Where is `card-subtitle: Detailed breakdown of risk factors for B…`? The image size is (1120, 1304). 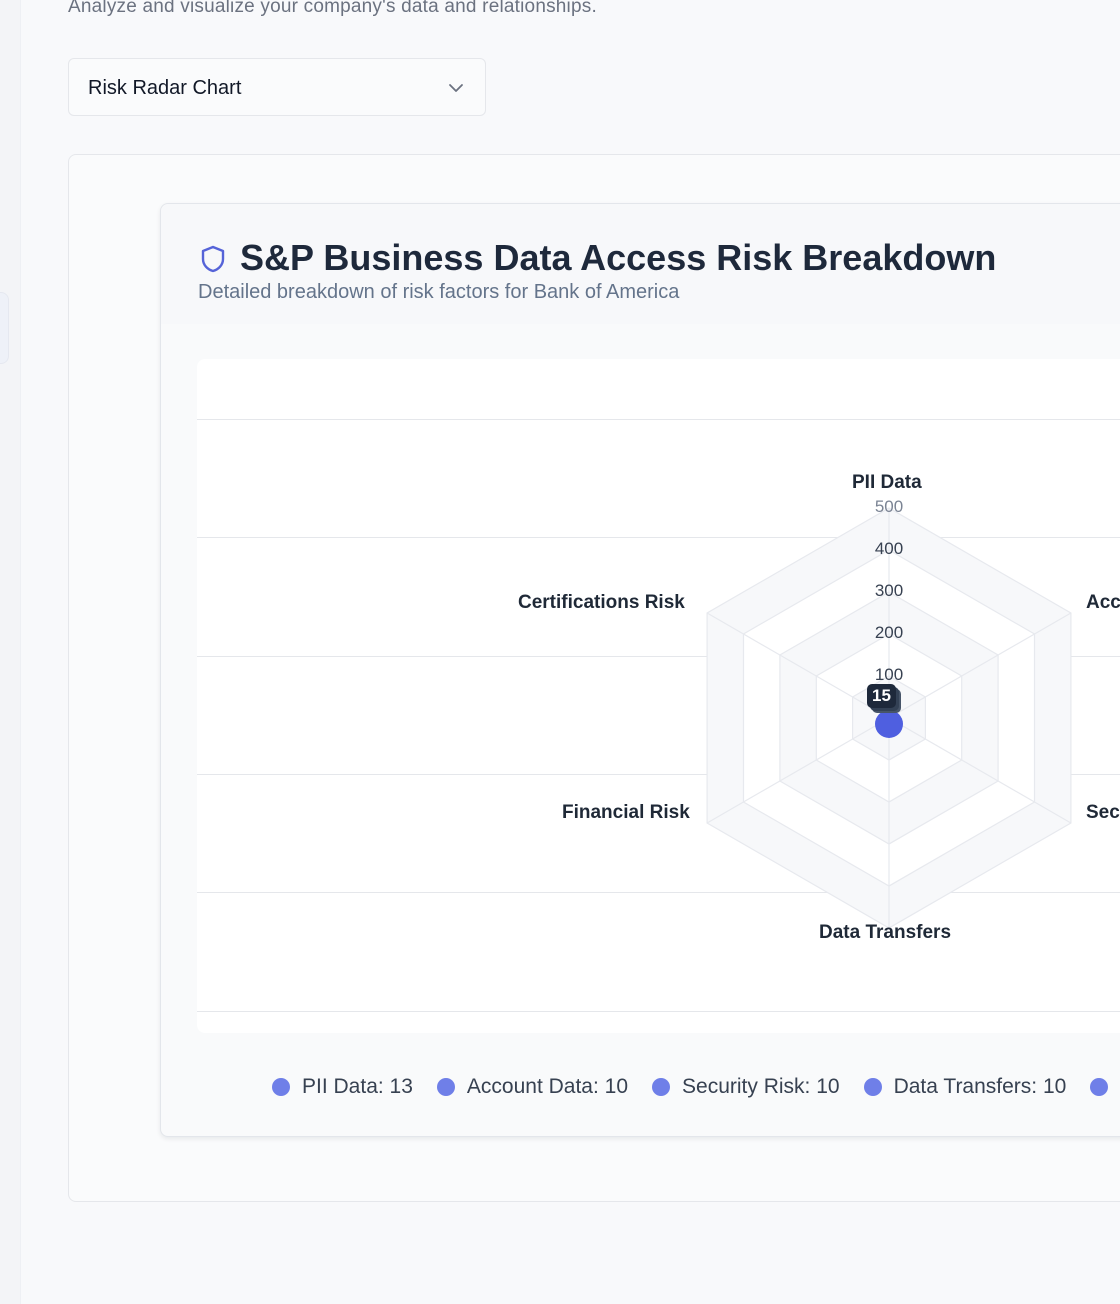
card-subtitle: Detailed breakdown of risk factors for B… is located at coordinates (439, 292).